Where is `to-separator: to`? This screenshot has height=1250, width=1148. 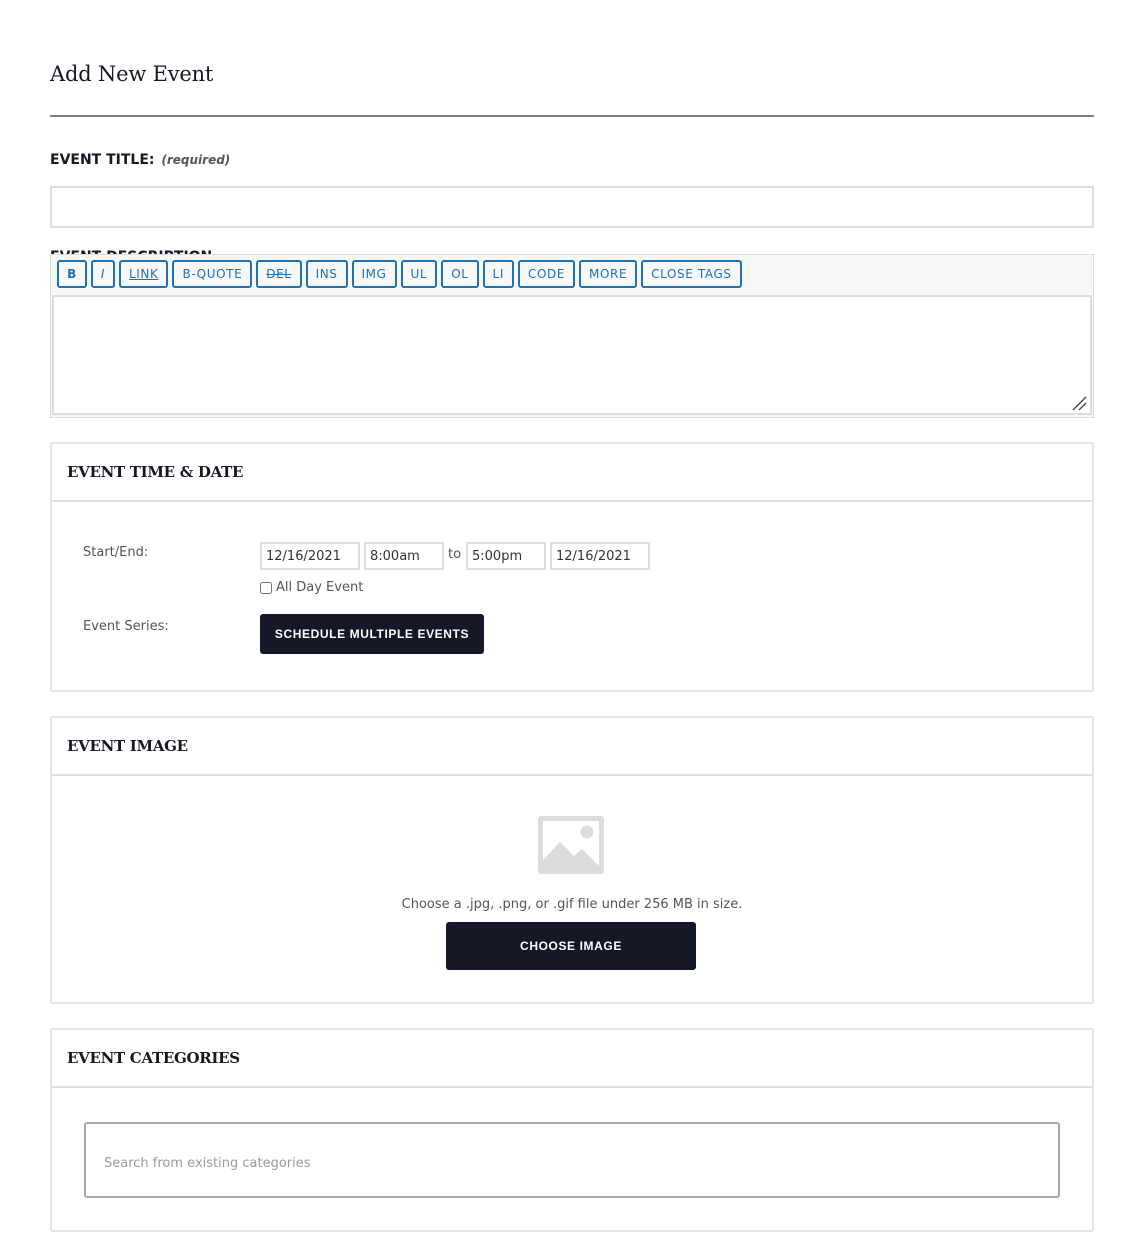 to-separator: to is located at coordinates (455, 554).